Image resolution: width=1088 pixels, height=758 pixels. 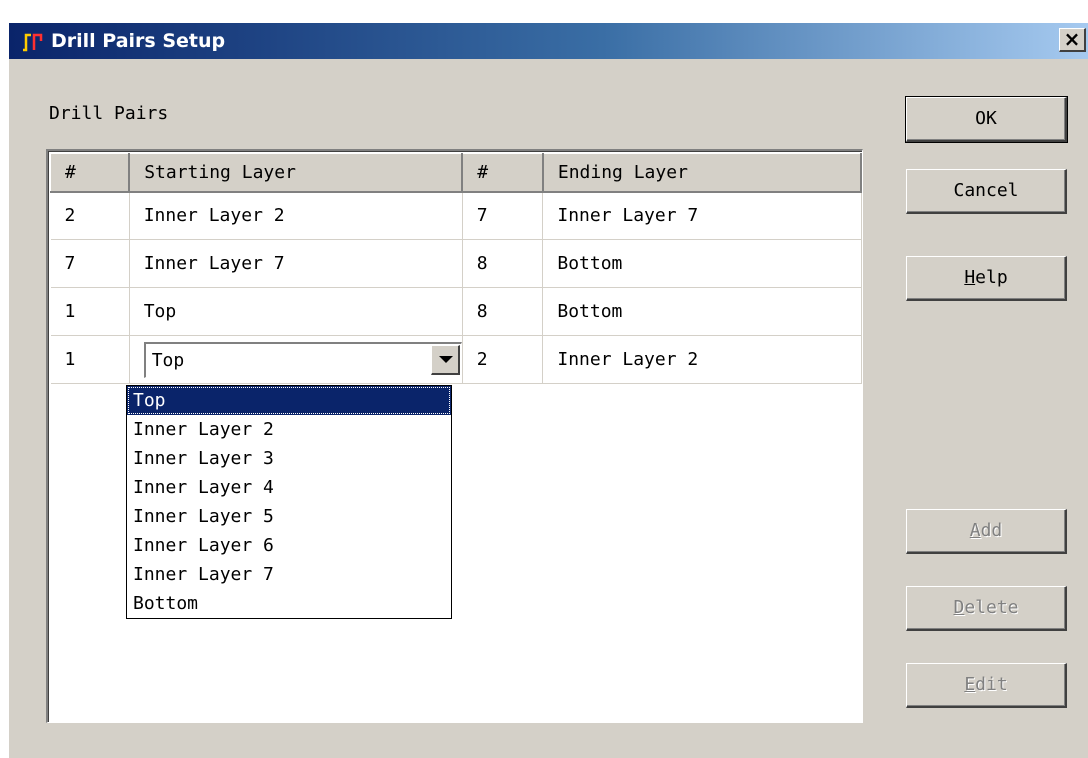 What do you see at coordinates (90, 173) in the screenshot?
I see `column-header-start-number: #` at bounding box center [90, 173].